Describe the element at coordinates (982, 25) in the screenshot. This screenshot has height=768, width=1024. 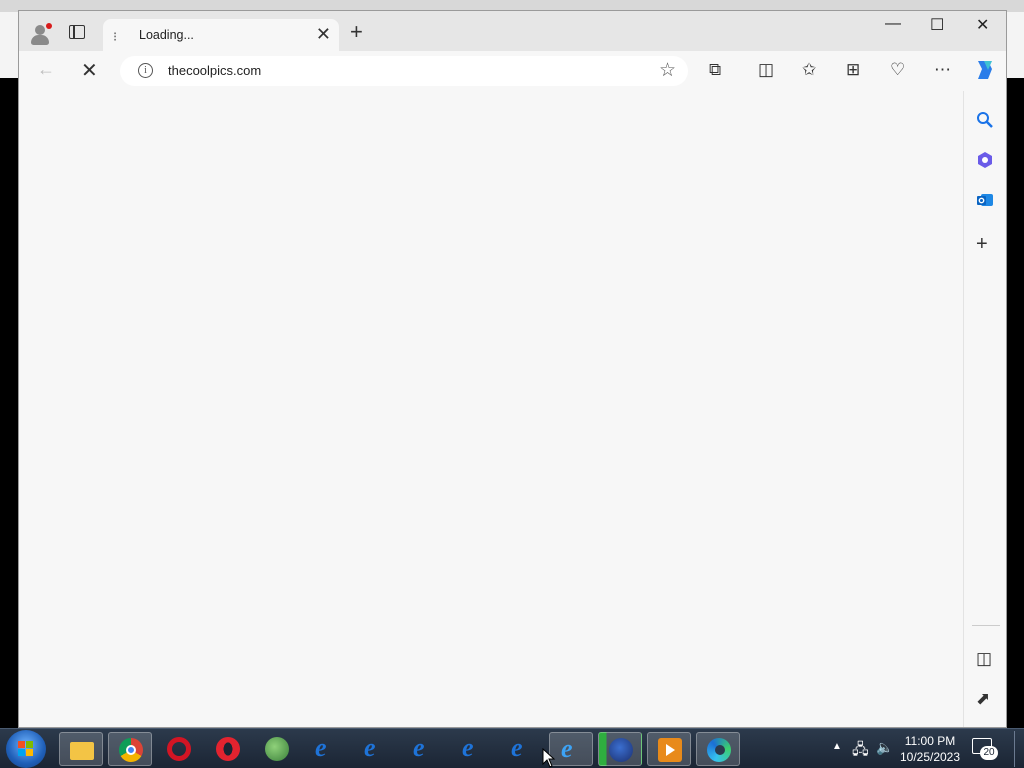
I see `close-window-button: ✕` at that location.